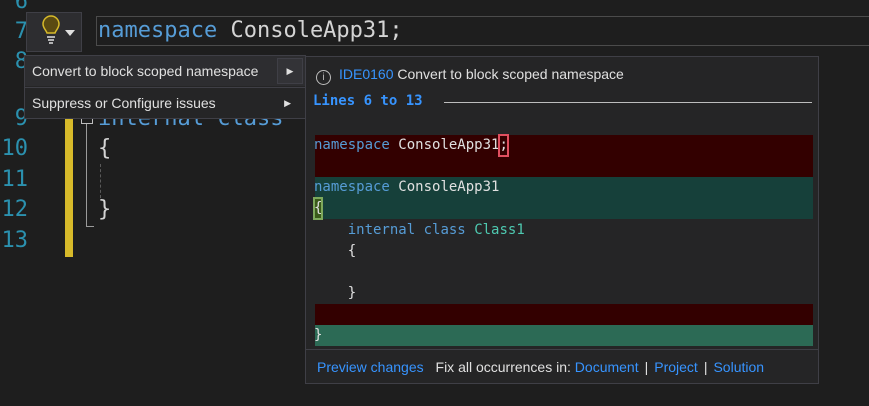 This screenshot has height=406, width=869. Describe the element at coordinates (124, 103) in the screenshot. I see `menu-item-label: Suppress or Configure issues` at that location.